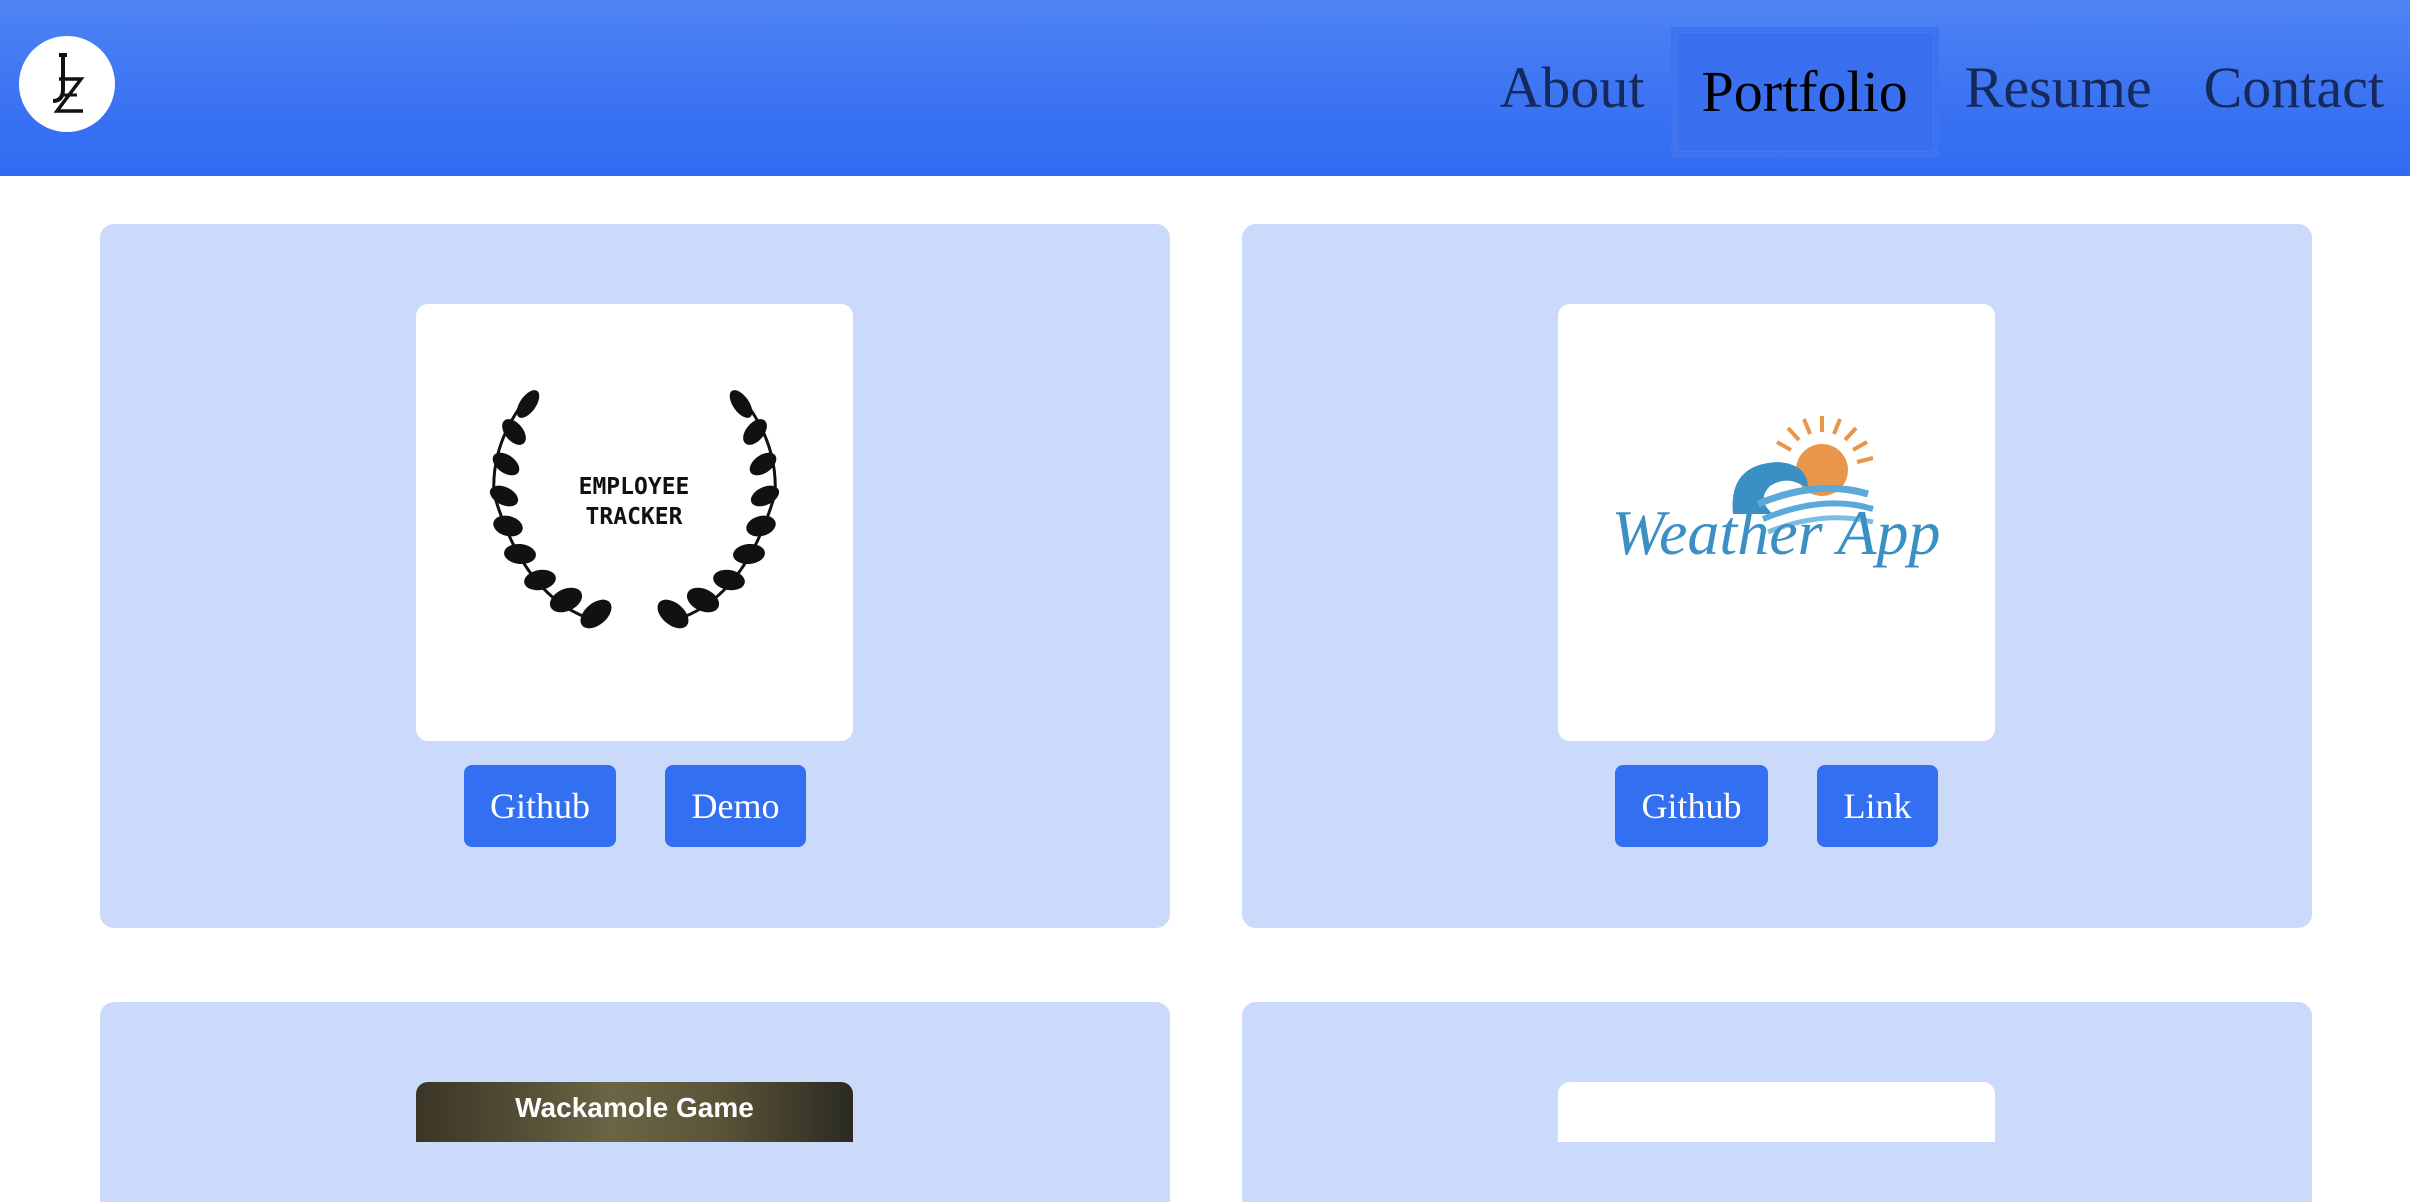 The height and width of the screenshot is (1202, 2410). What do you see at coordinates (1205, 88) in the screenshot?
I see `site-header: About Portfolio Resume Contact` at bounding box center [1205, 88].